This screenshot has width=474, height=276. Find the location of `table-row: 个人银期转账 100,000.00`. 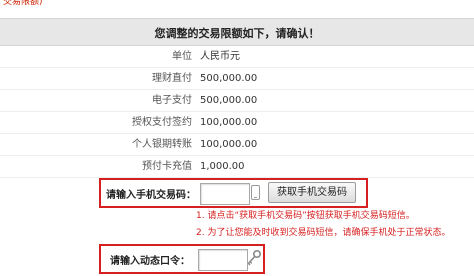

table-row: 个人银期转账 100,000.00 is located at coordinates (237, 145).